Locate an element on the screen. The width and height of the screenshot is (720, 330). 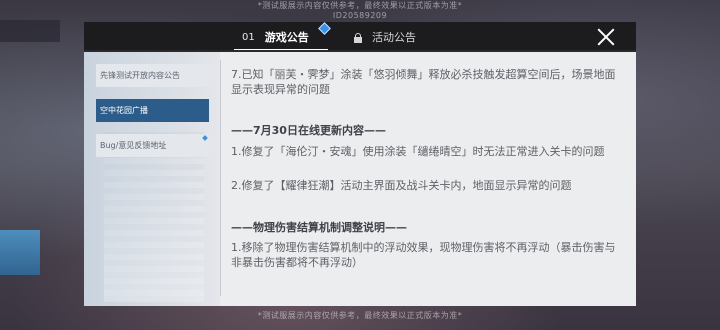
content-heading: ——物理伤害结算机制调整说明—— is located at coordinates (319, 227).